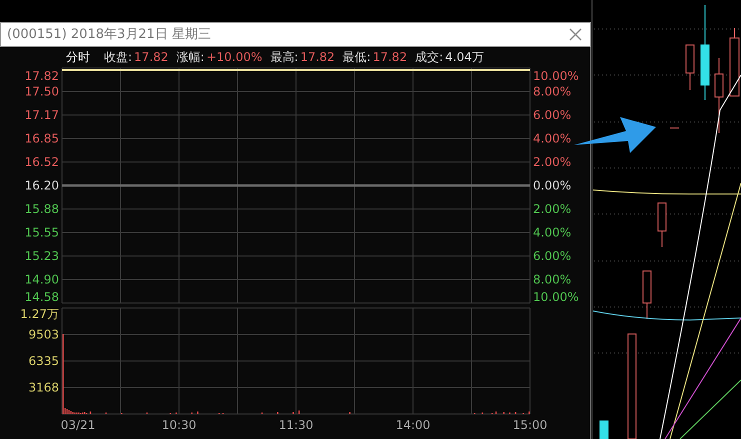 This screenshot has width=741, height=439. Describe the element at coordinates (530, 425) in the screenshot. I see `time-axis-label: 15:00` at that location.